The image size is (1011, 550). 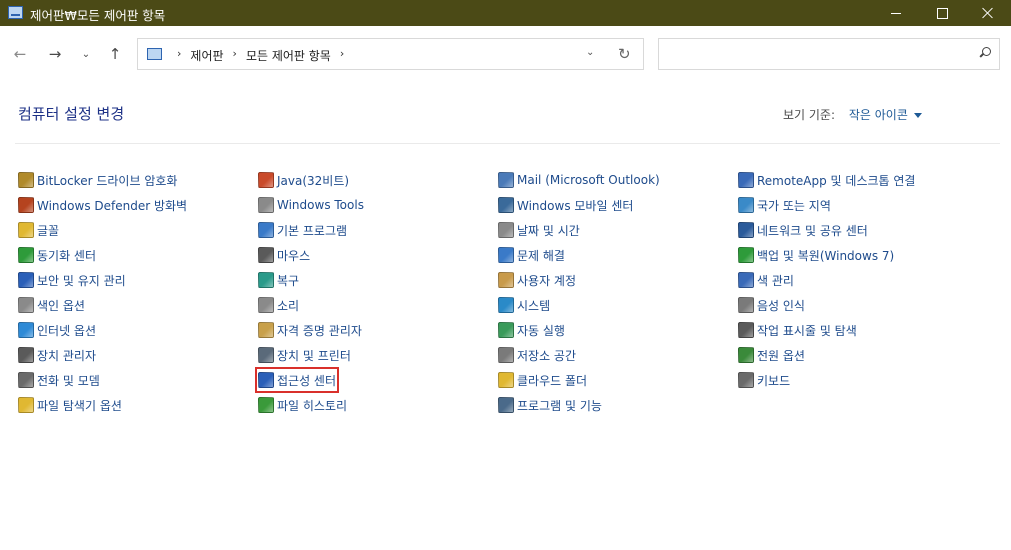 I want to click on control-panel-item: 저장소 공간, so click(x=537, y=355).